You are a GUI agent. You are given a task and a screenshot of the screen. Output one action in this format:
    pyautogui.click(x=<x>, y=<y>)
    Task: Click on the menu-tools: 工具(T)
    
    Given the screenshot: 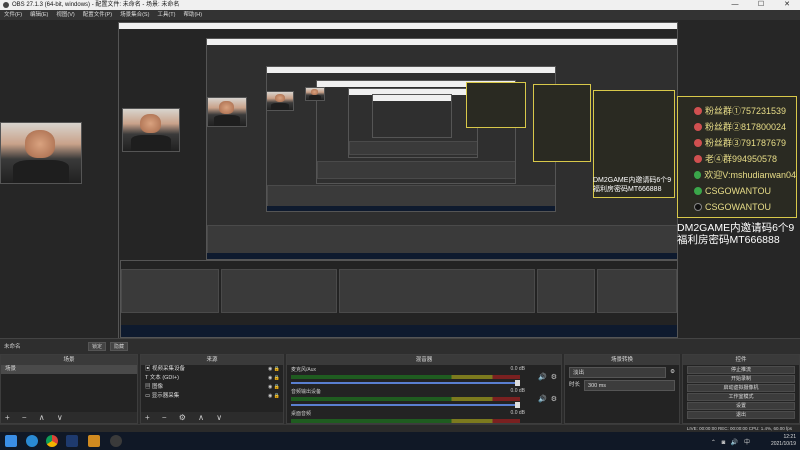 What is the action you would take?
    pyautogui.click(x=166, y=15)
    